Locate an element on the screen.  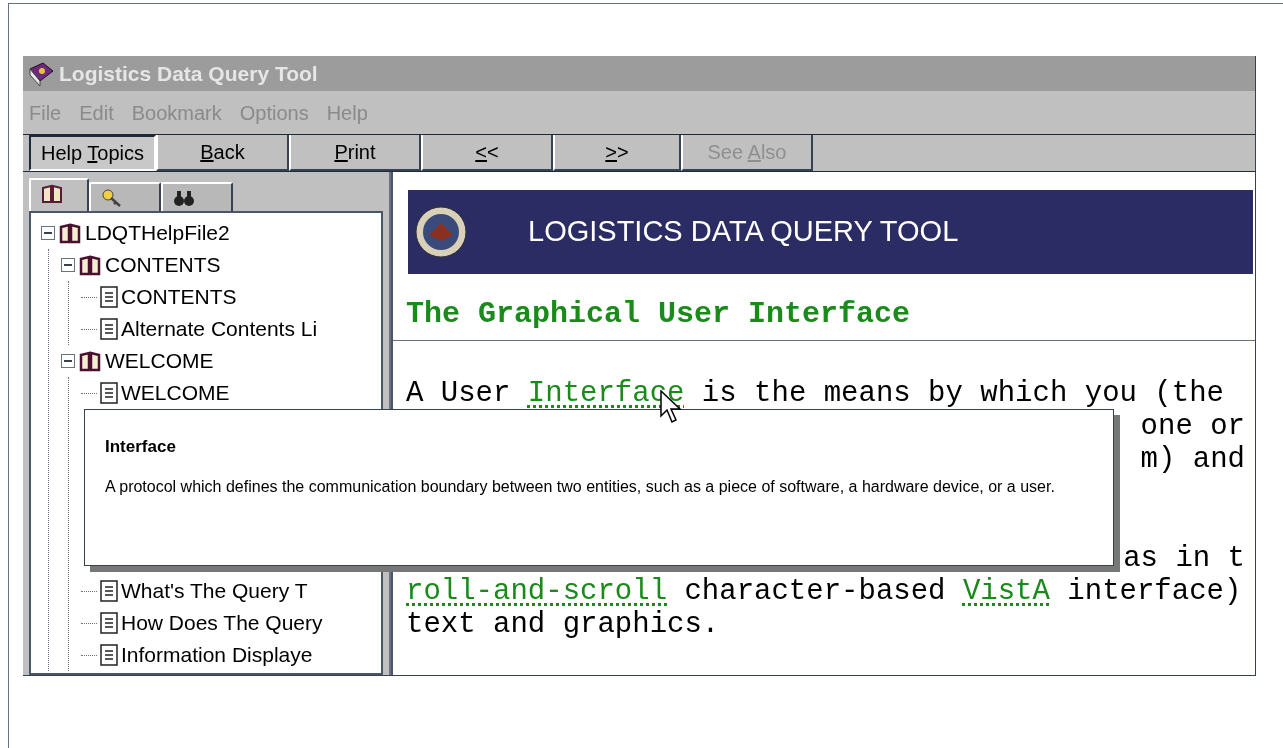
body-text: as in t is located at coordinates (1184, 558).